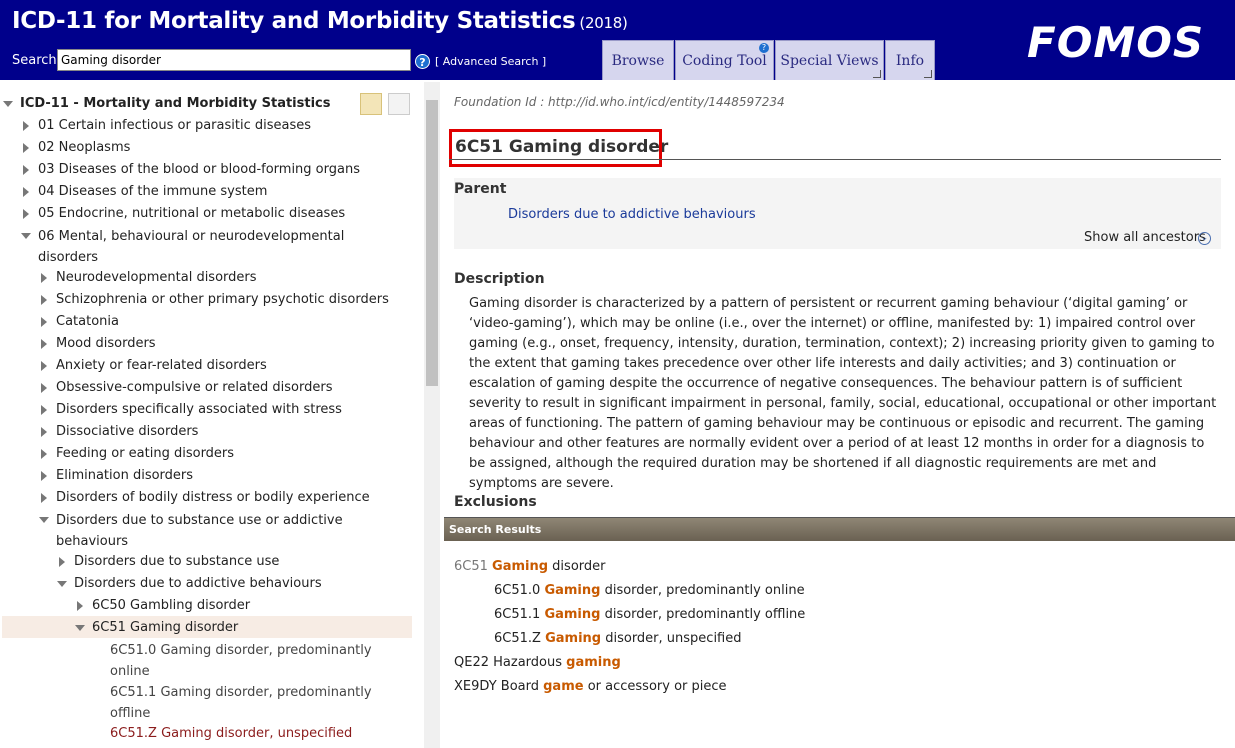 The width and height of the screenshot is (1235, 748). I want to click on tree-chapter: 04 Diseases of the immune system, so click(152, 191).